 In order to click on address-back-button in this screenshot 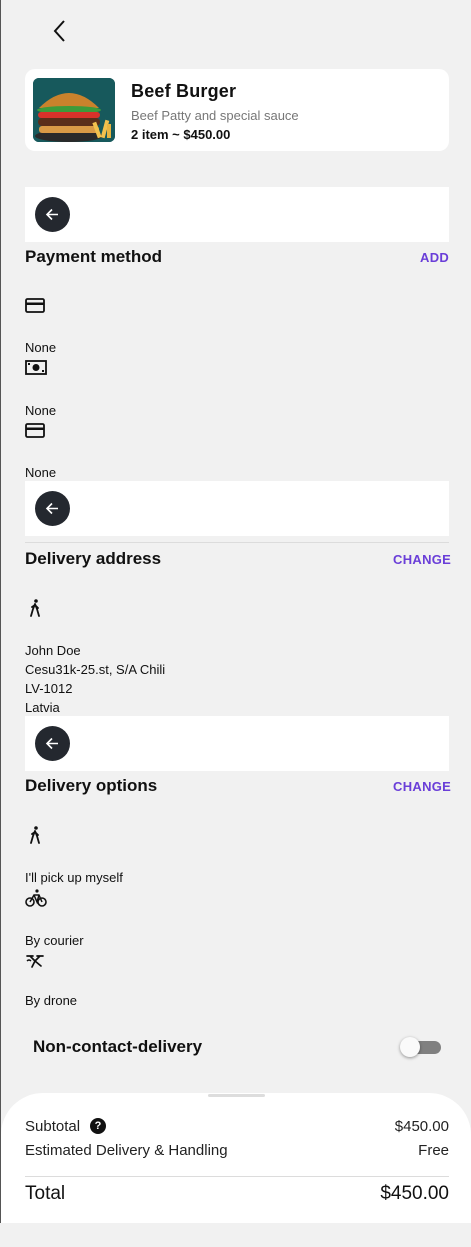, I will do `click(52, 508)`.